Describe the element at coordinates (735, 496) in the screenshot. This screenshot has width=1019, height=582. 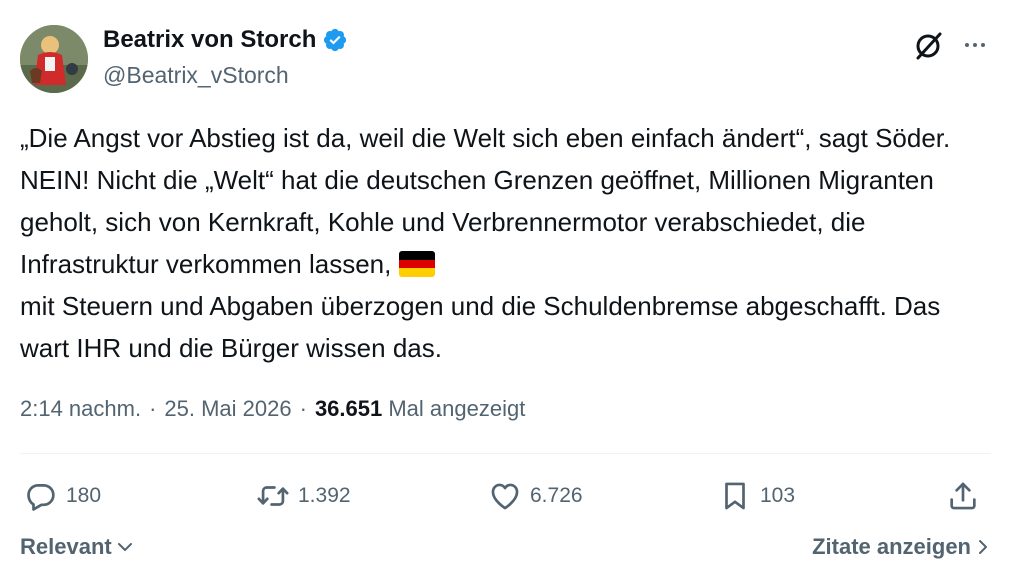
I see `bookmark-icon` at that location.